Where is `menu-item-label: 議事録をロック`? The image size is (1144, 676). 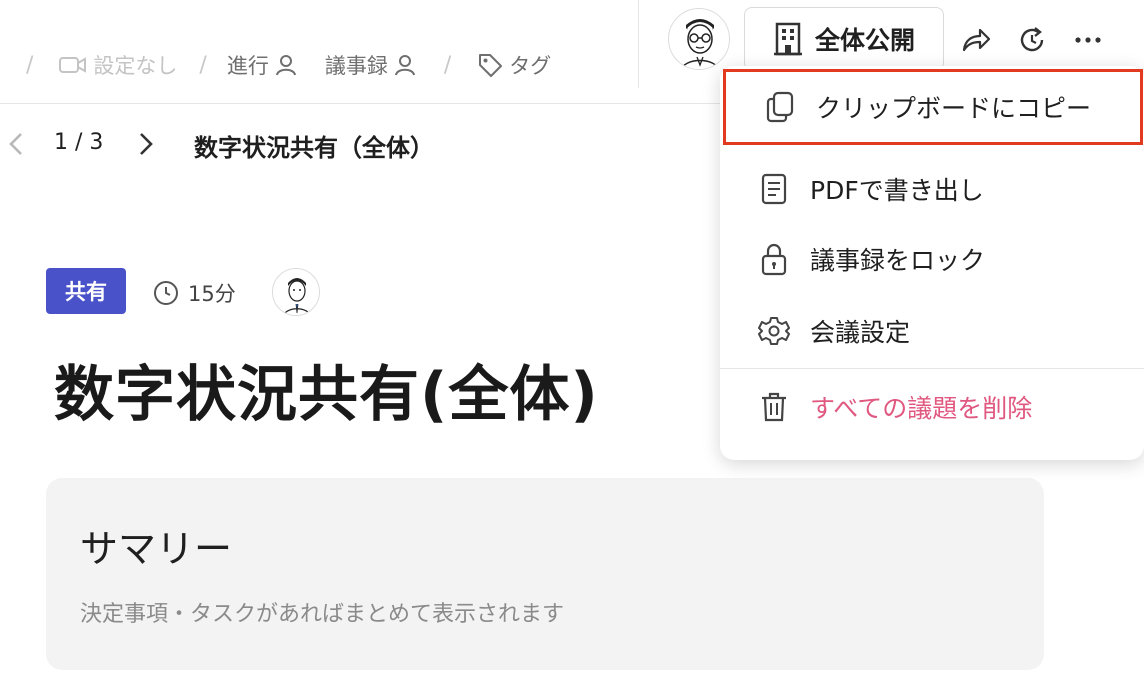
menu-item-label: 議事録をロック is located at coordinates (898, 260).